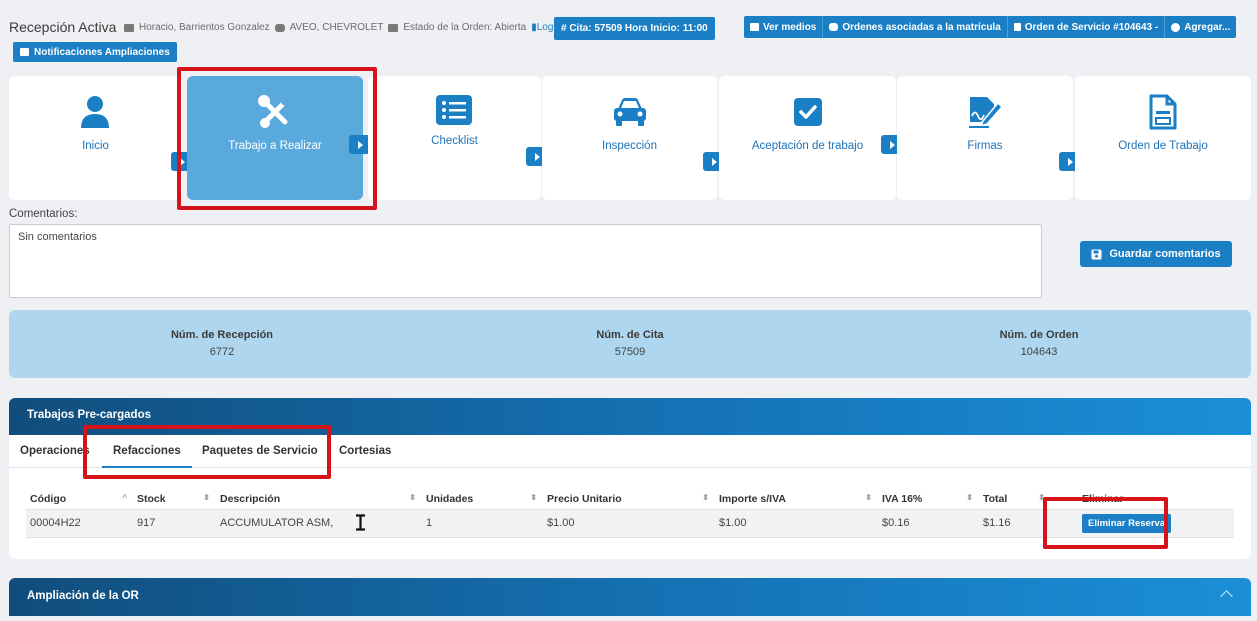 The image size is (1257, 621). I want to click on step-aceptacion: Aceptación de trabajo, so click(807, 138).